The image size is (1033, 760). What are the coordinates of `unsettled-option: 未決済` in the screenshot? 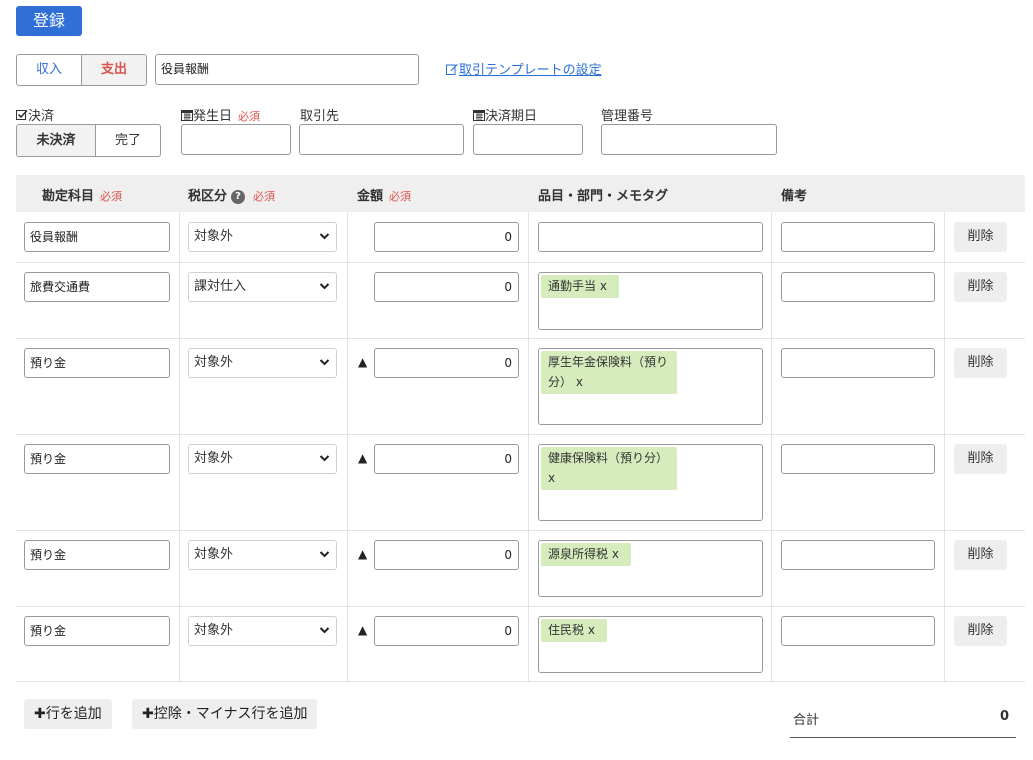 It's located at (56, 140).